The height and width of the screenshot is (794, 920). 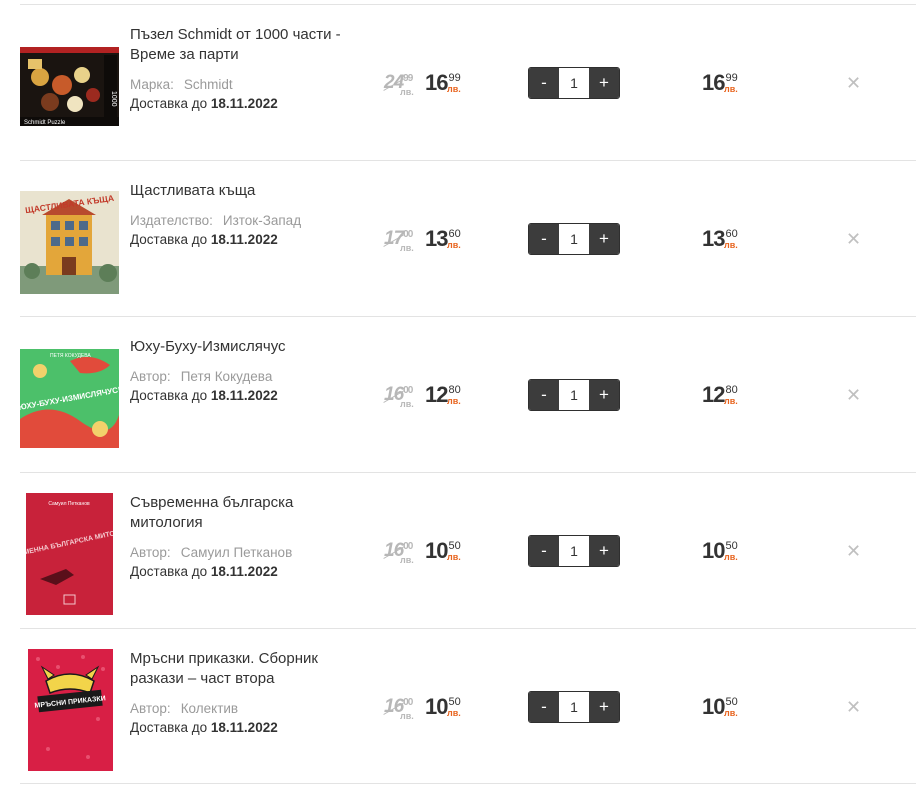 I want to click on puzzle-cover-image: Schmidt Puzzle 1000, so click(x=69, y=86).